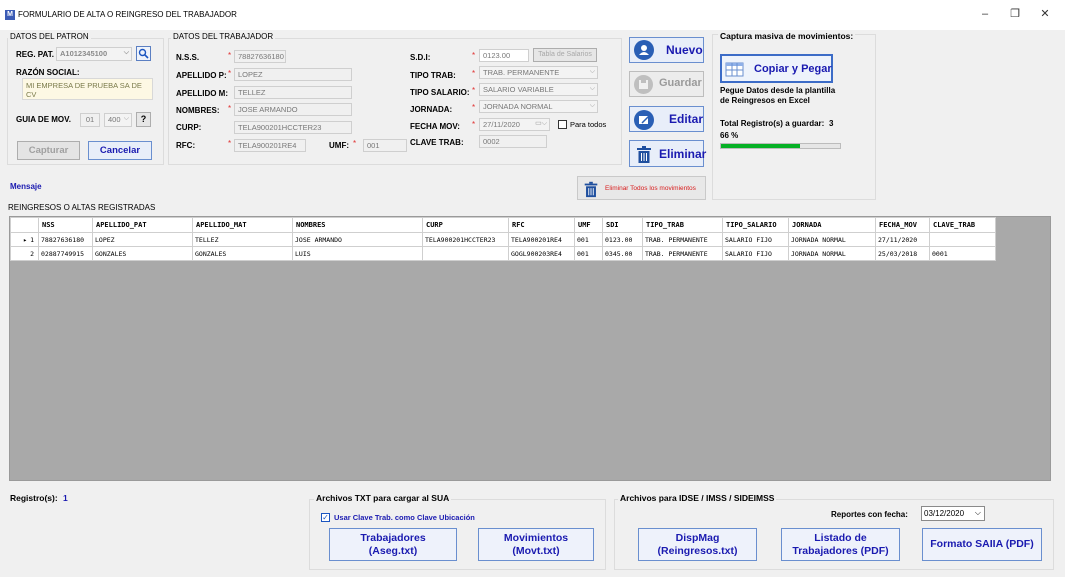  I want to click on table-cell: TELA900201RE4, so click(541, 239).